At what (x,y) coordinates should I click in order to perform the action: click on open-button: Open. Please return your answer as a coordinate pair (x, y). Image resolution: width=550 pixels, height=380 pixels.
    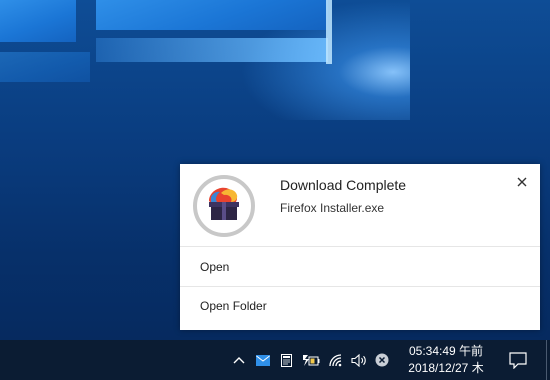
    Looking at the image, I should click on (360, 267).